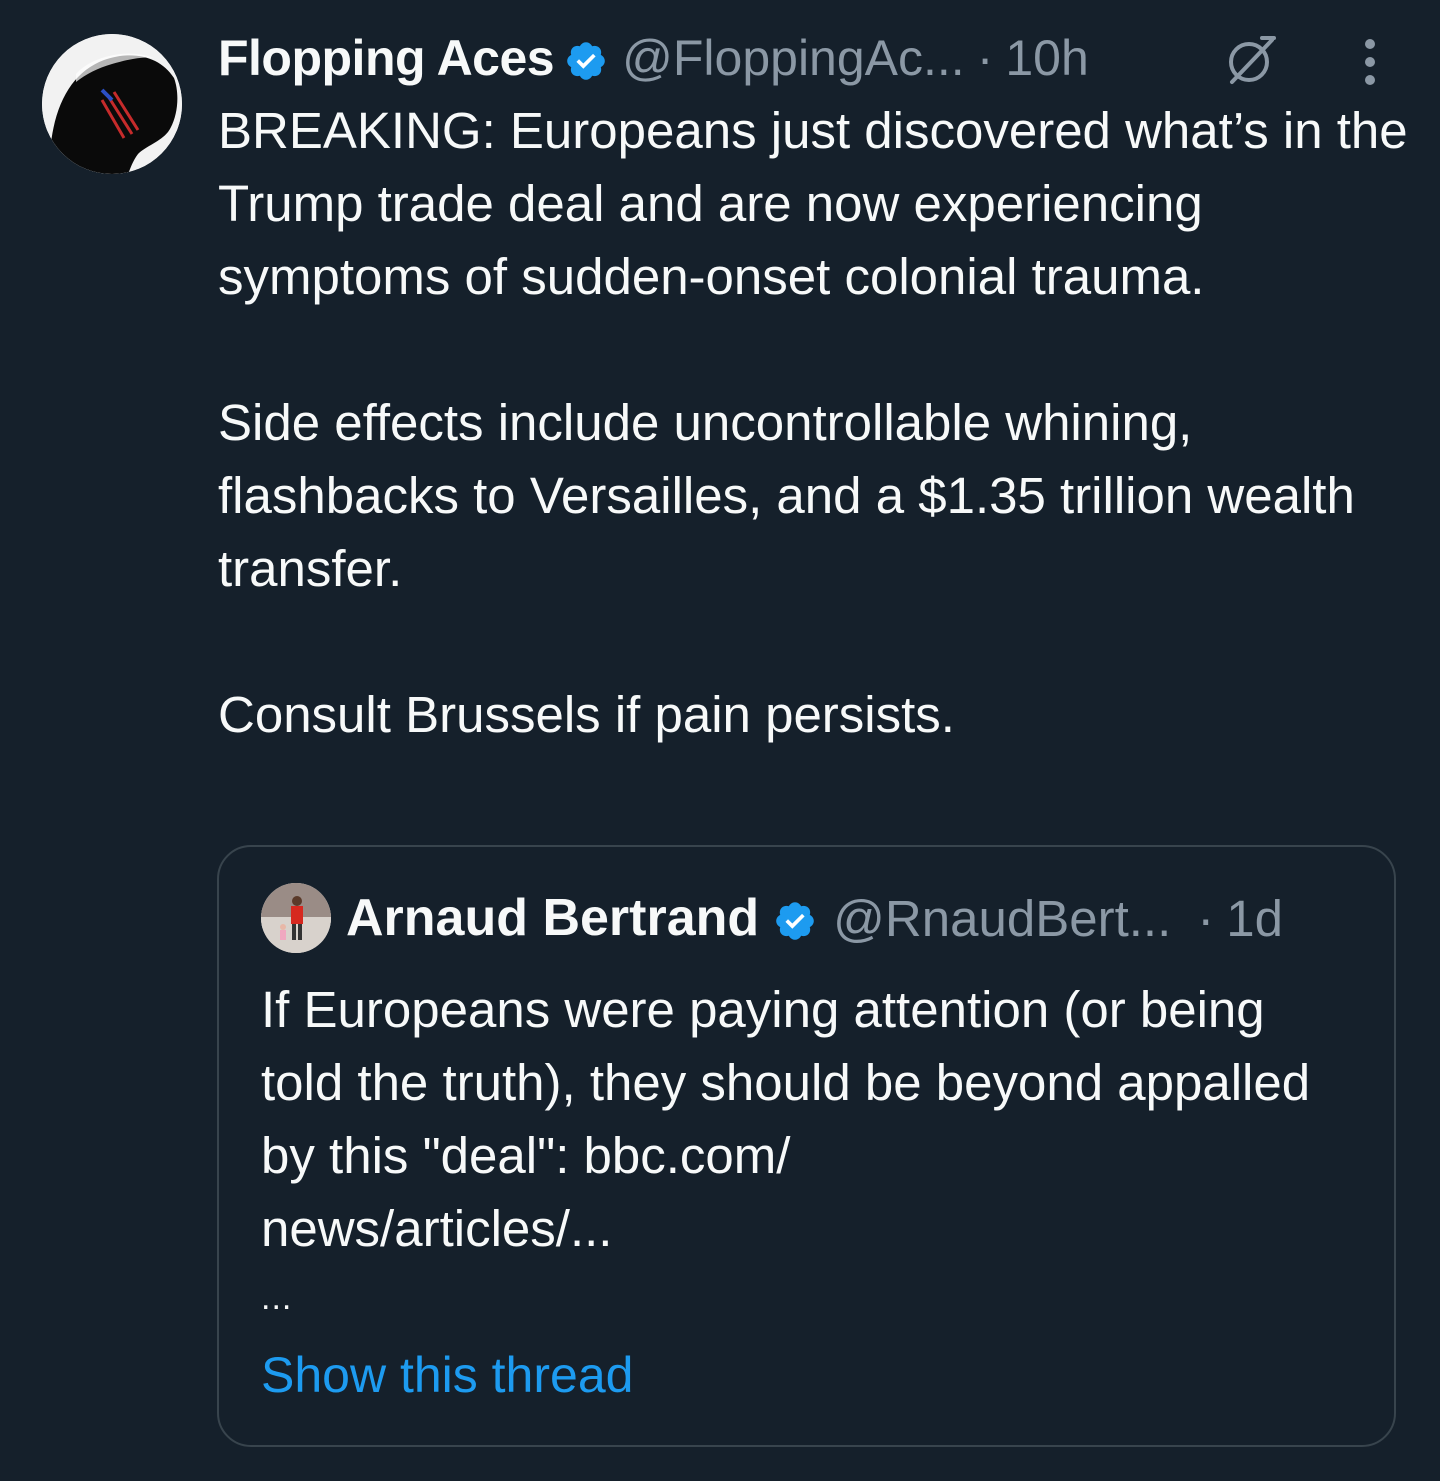 This screenshot has height=1481, width=1440. I want to click on quoted-author-display-name: Arnaud Bertrand, so click(552, 918).